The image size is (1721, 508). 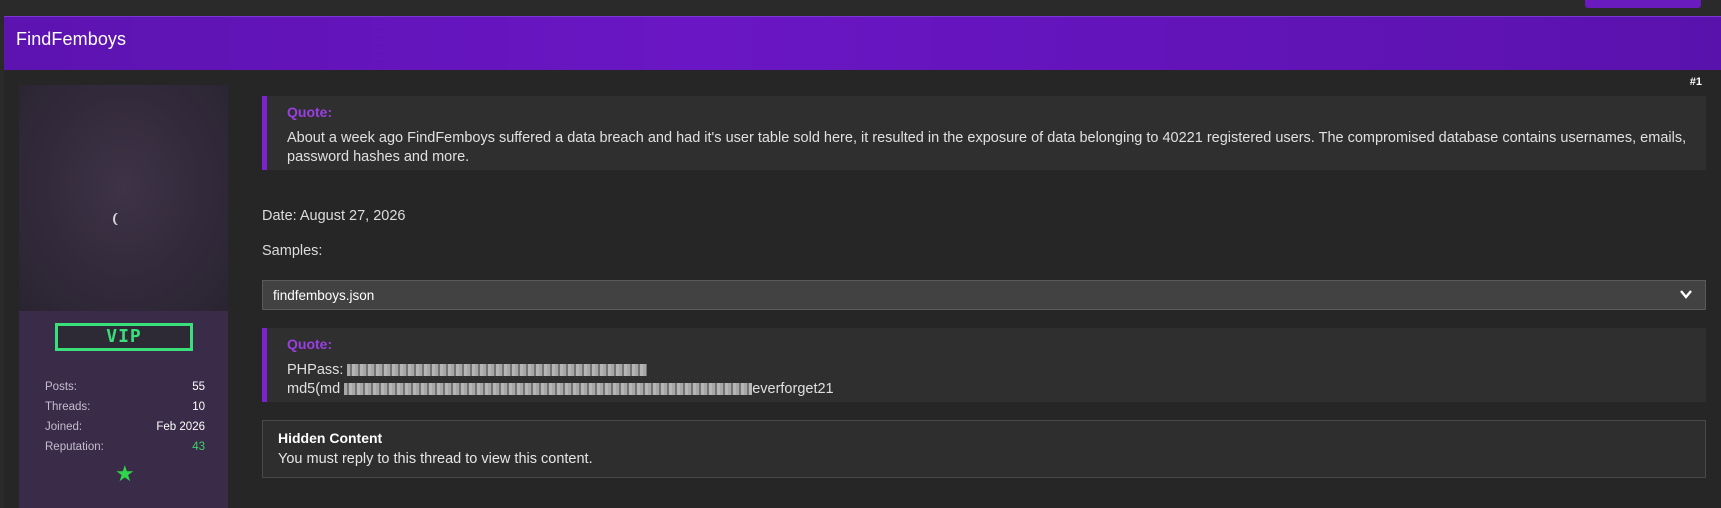 What do you see at coordinates (74, 447) in the screenshot?
I see `stat-label: Reputation:` at bounding box center [74, 447].